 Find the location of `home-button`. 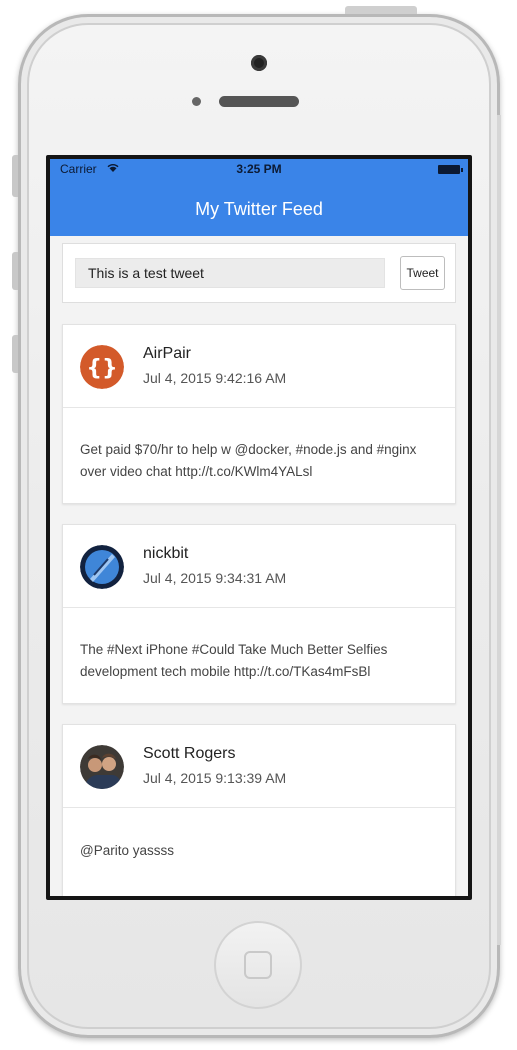

home-button is located at coordinates (258, 965).